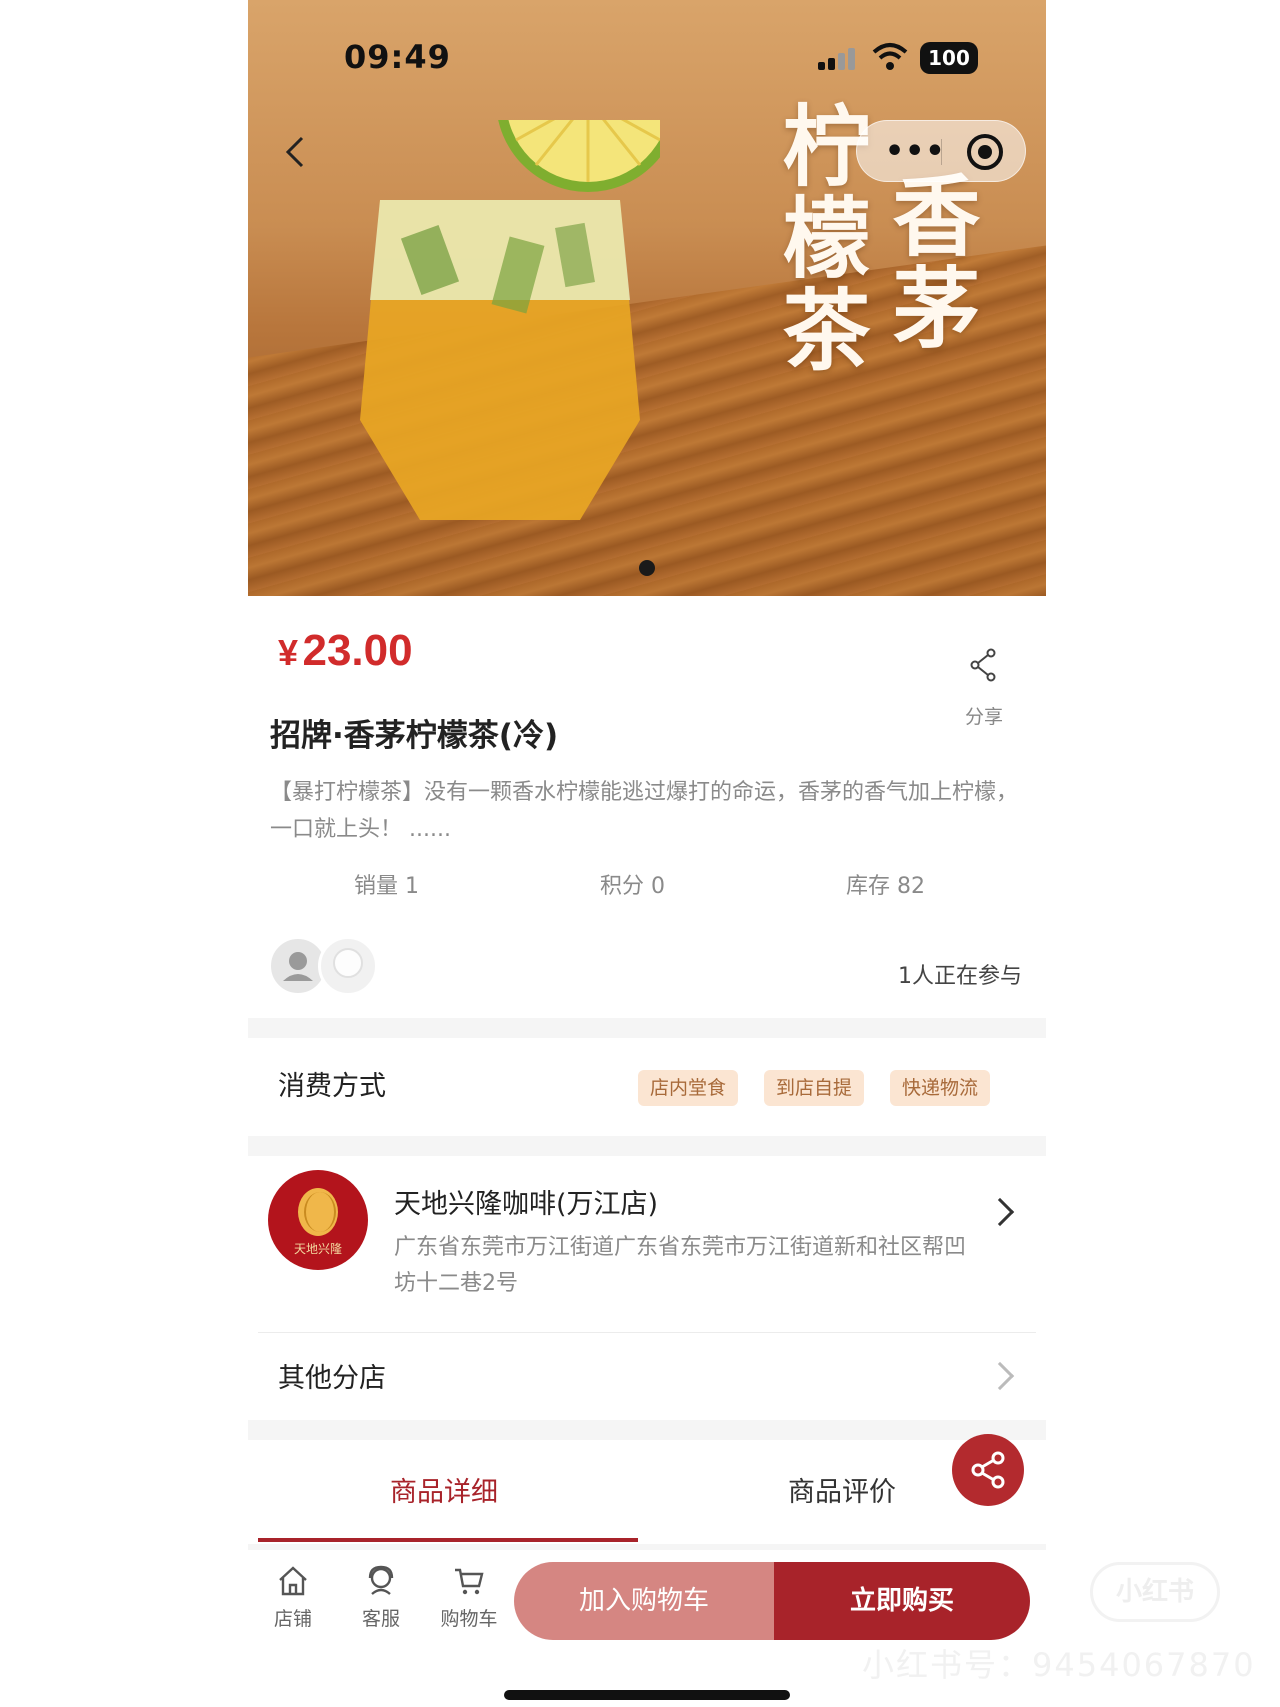  I want to click on consumption-methods: 消费方式 店内堂食 到店自提 快递物流, so click(647, 1083).